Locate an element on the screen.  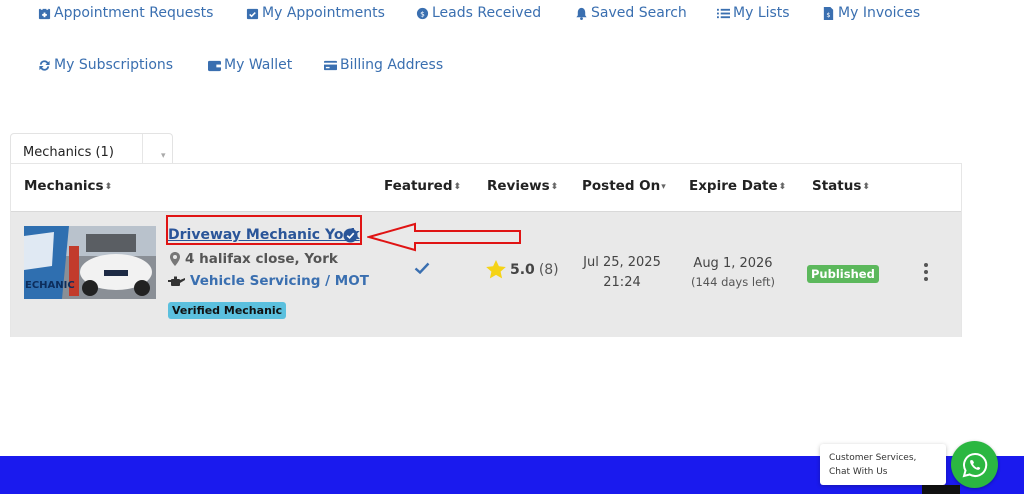
posted-on-cell: Jul 25, 2025 21:24 is located at coordinates (622, 273).